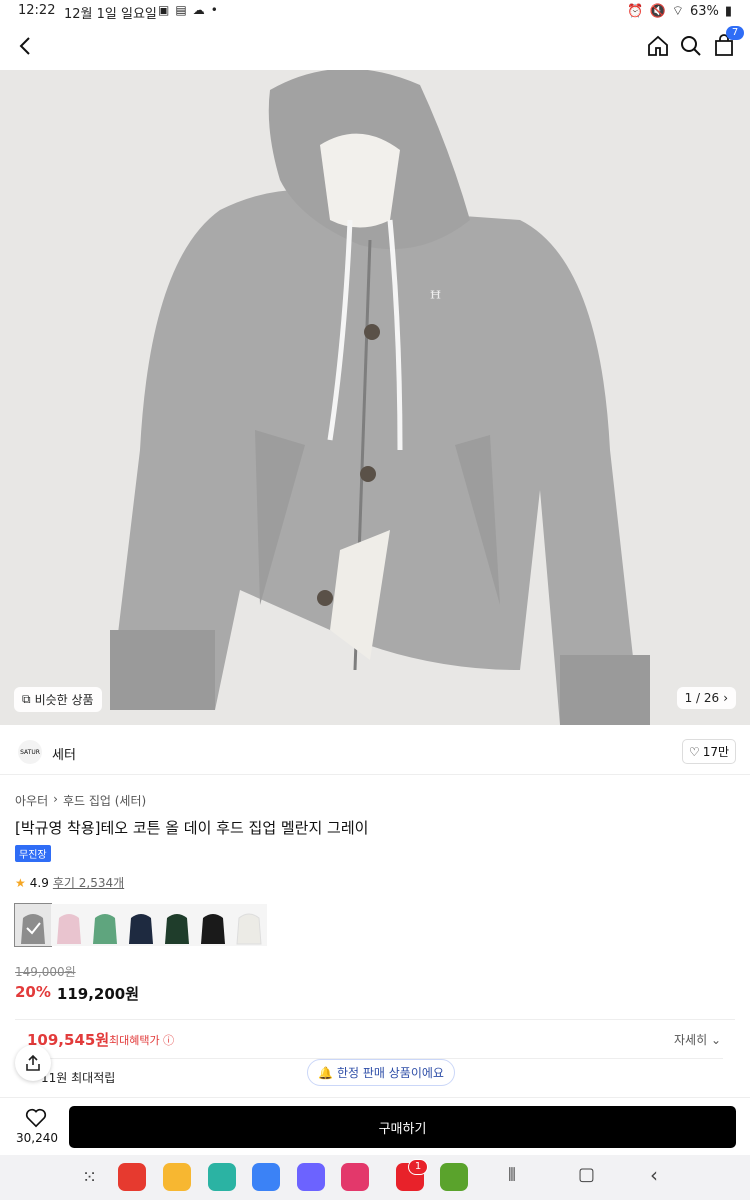  I want to click on rating: ★ 4.9 후기 2,534개, so click(69, 882).